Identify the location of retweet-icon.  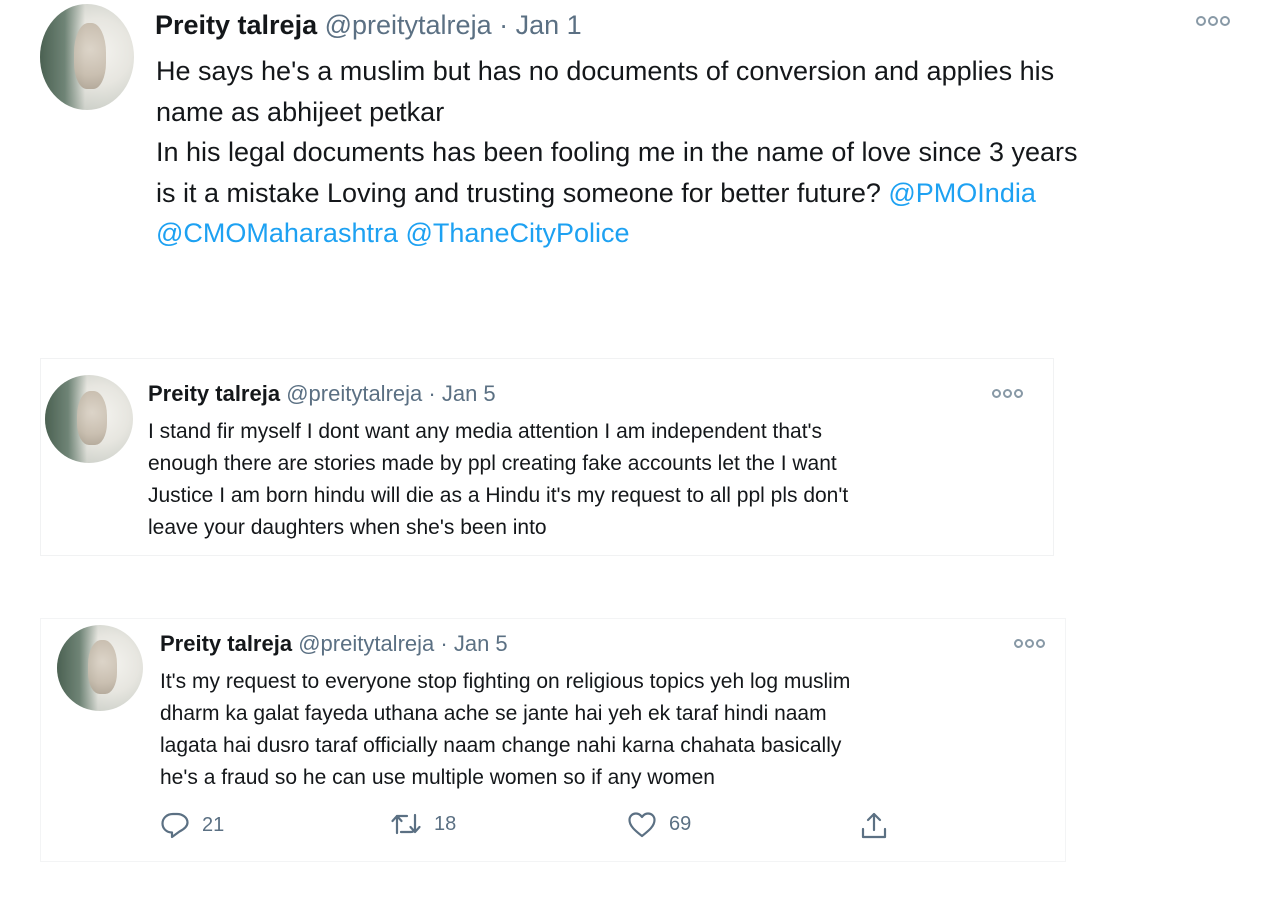
(406, 824).